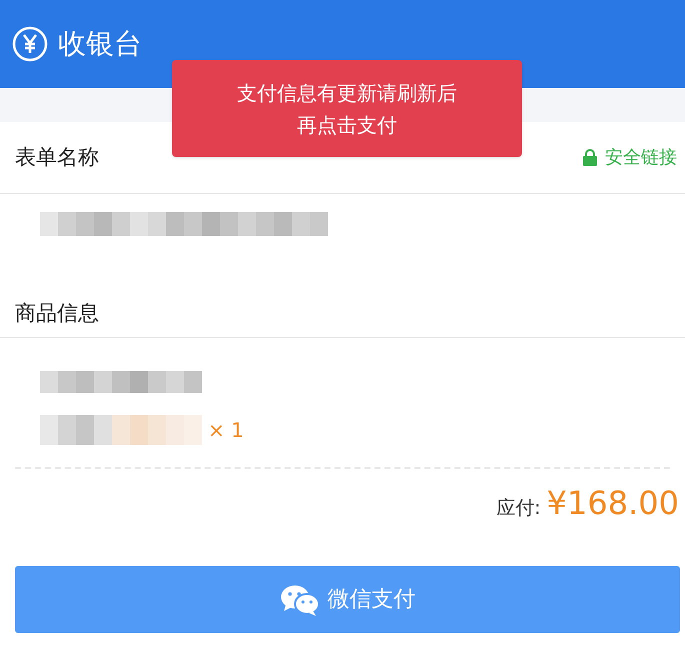 Image resolution: width=685 pixels, height=656 pixels. I want to click on yen-icon, so click(30, 44).